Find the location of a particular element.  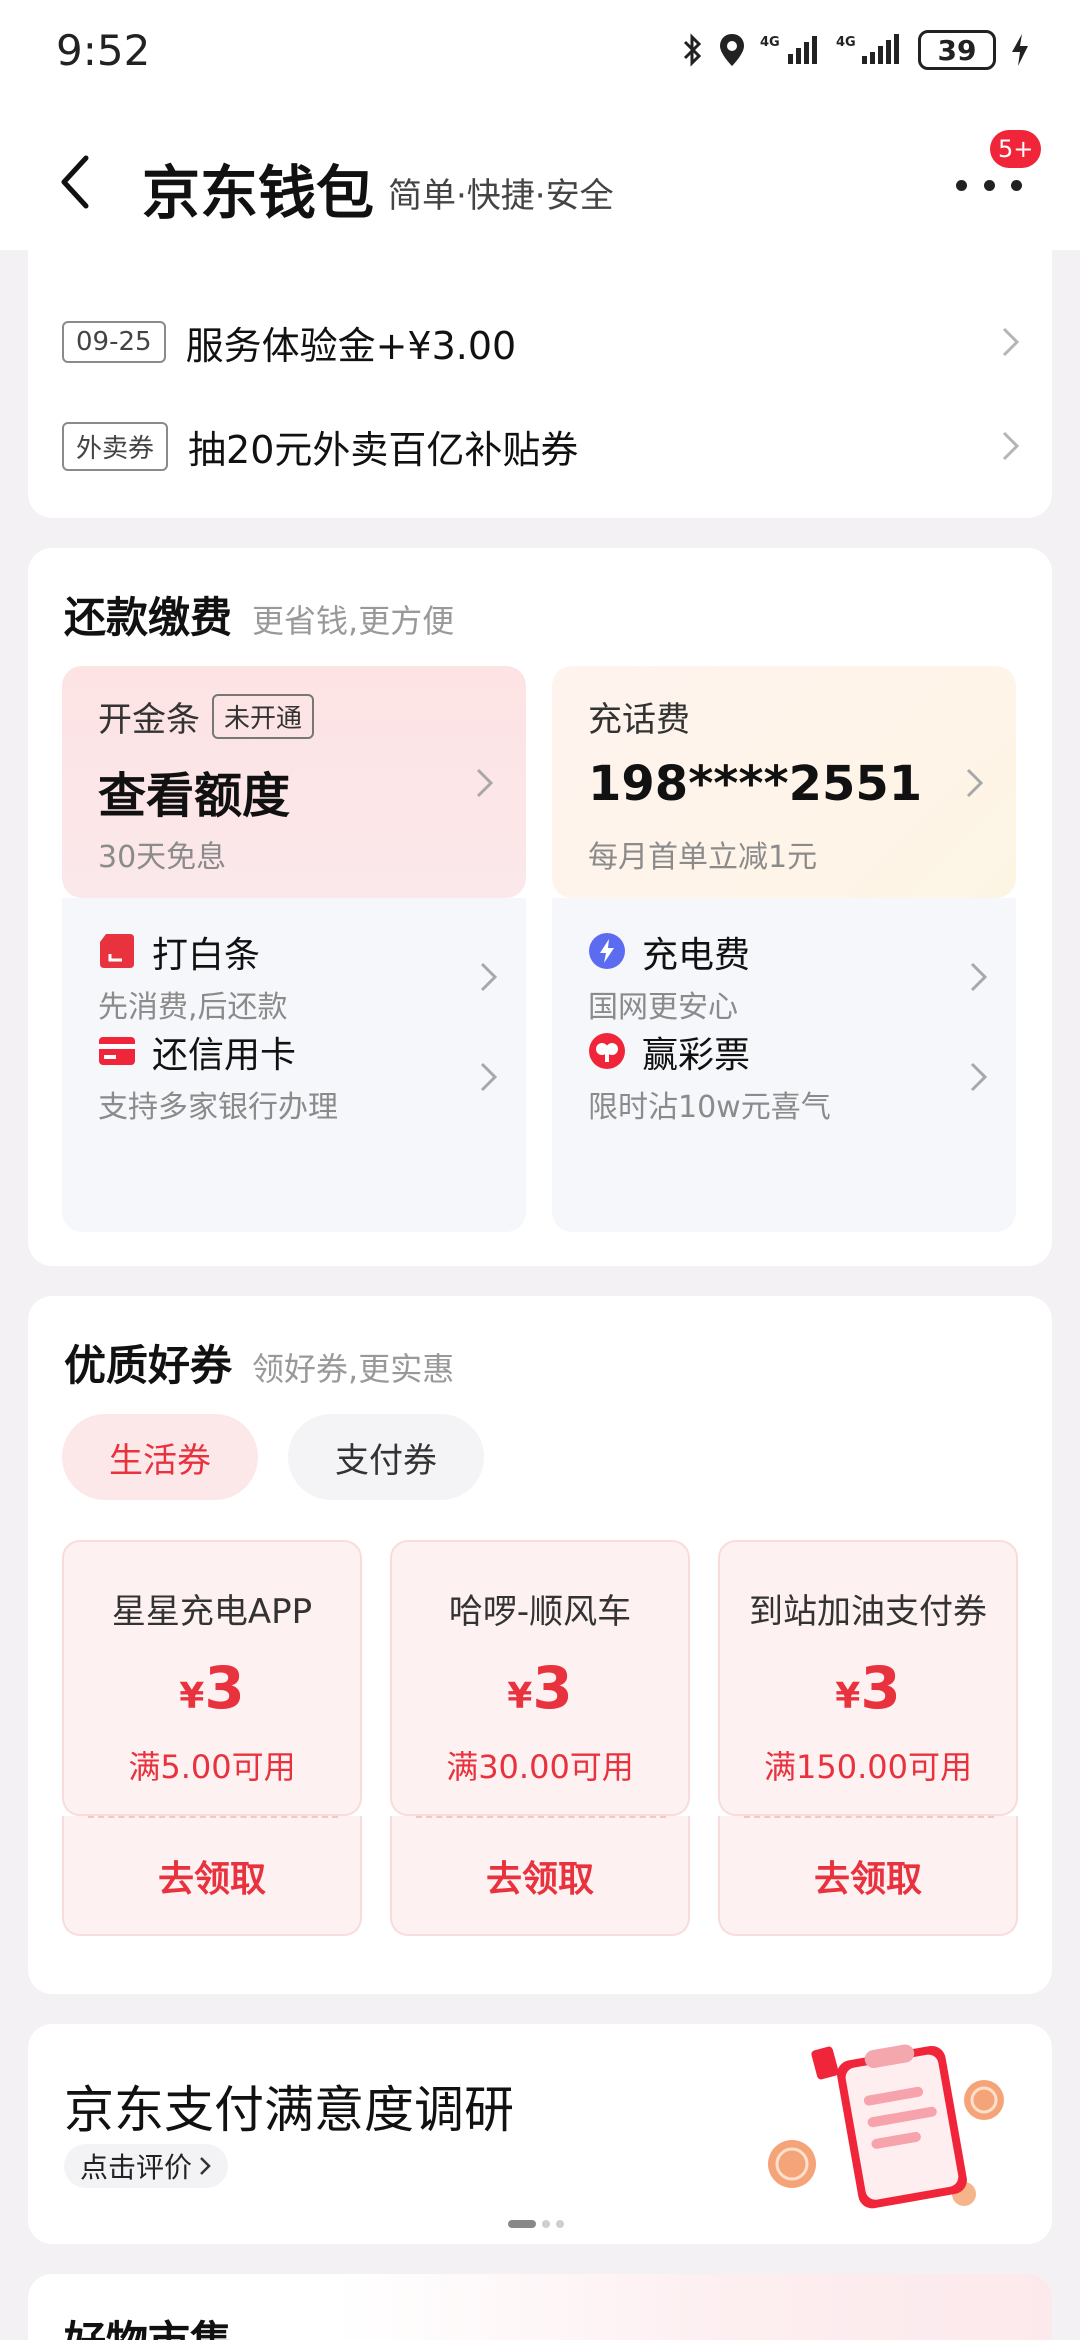

promo-date-tag: 09-25 is located at coordinates (114, 342).